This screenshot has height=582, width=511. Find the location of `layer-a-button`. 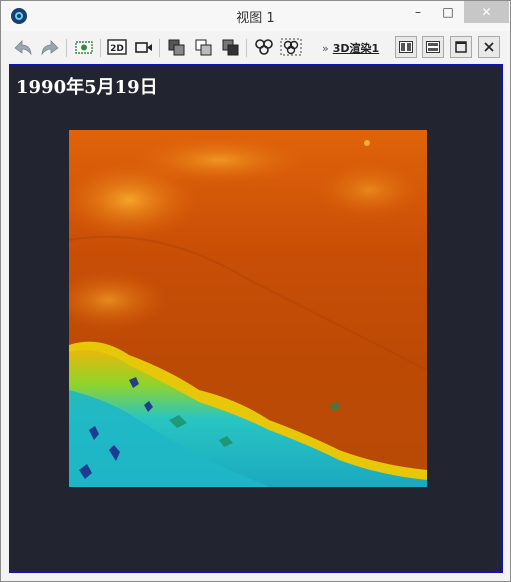

layer-a-button is located at coordinates (177, 47).